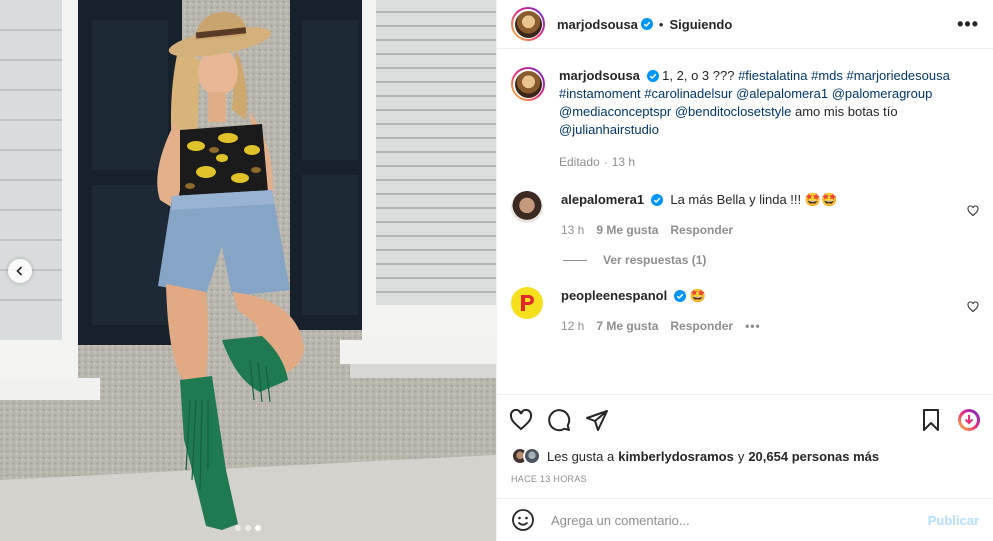  I want to click on save-bookmark-icon, so click(931, 420).